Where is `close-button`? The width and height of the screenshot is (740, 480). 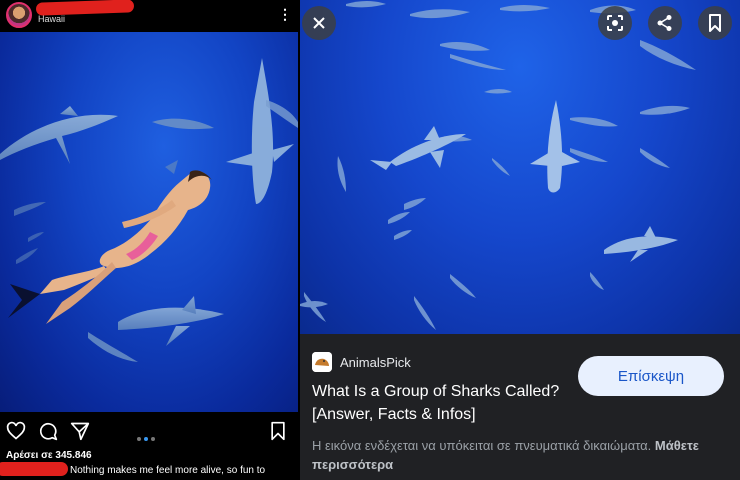 close-button is located at coordinates (319, 23).